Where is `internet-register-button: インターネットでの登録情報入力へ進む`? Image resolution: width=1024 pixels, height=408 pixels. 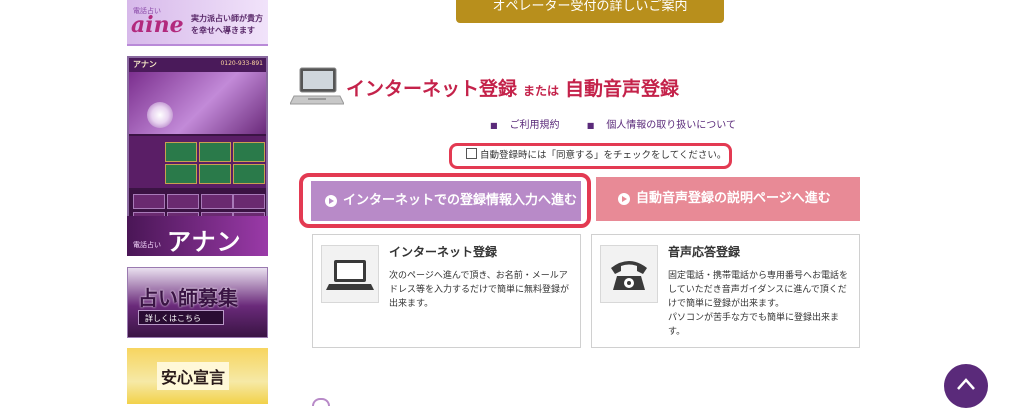 internet-register-button: インターネットでの登録情報入力へ進む is located at coordinates (446, 201).